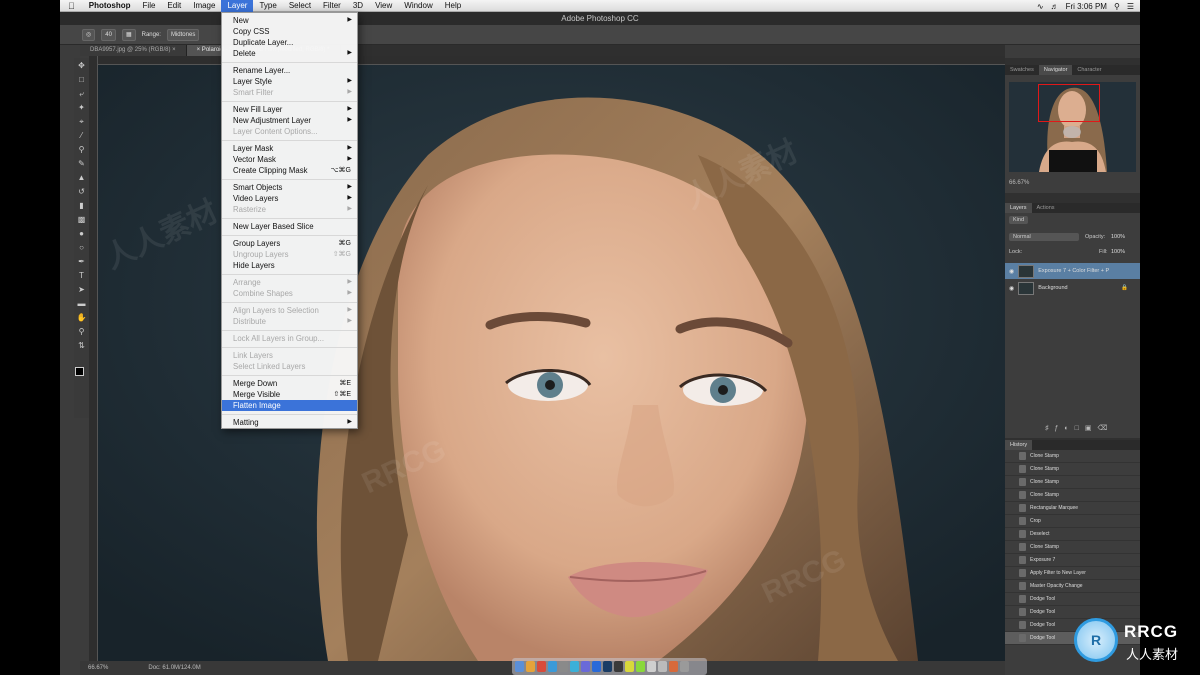 The height and width of the screenshot is (675, 1200). I want to click on menu-view: View, so click(383, 6).